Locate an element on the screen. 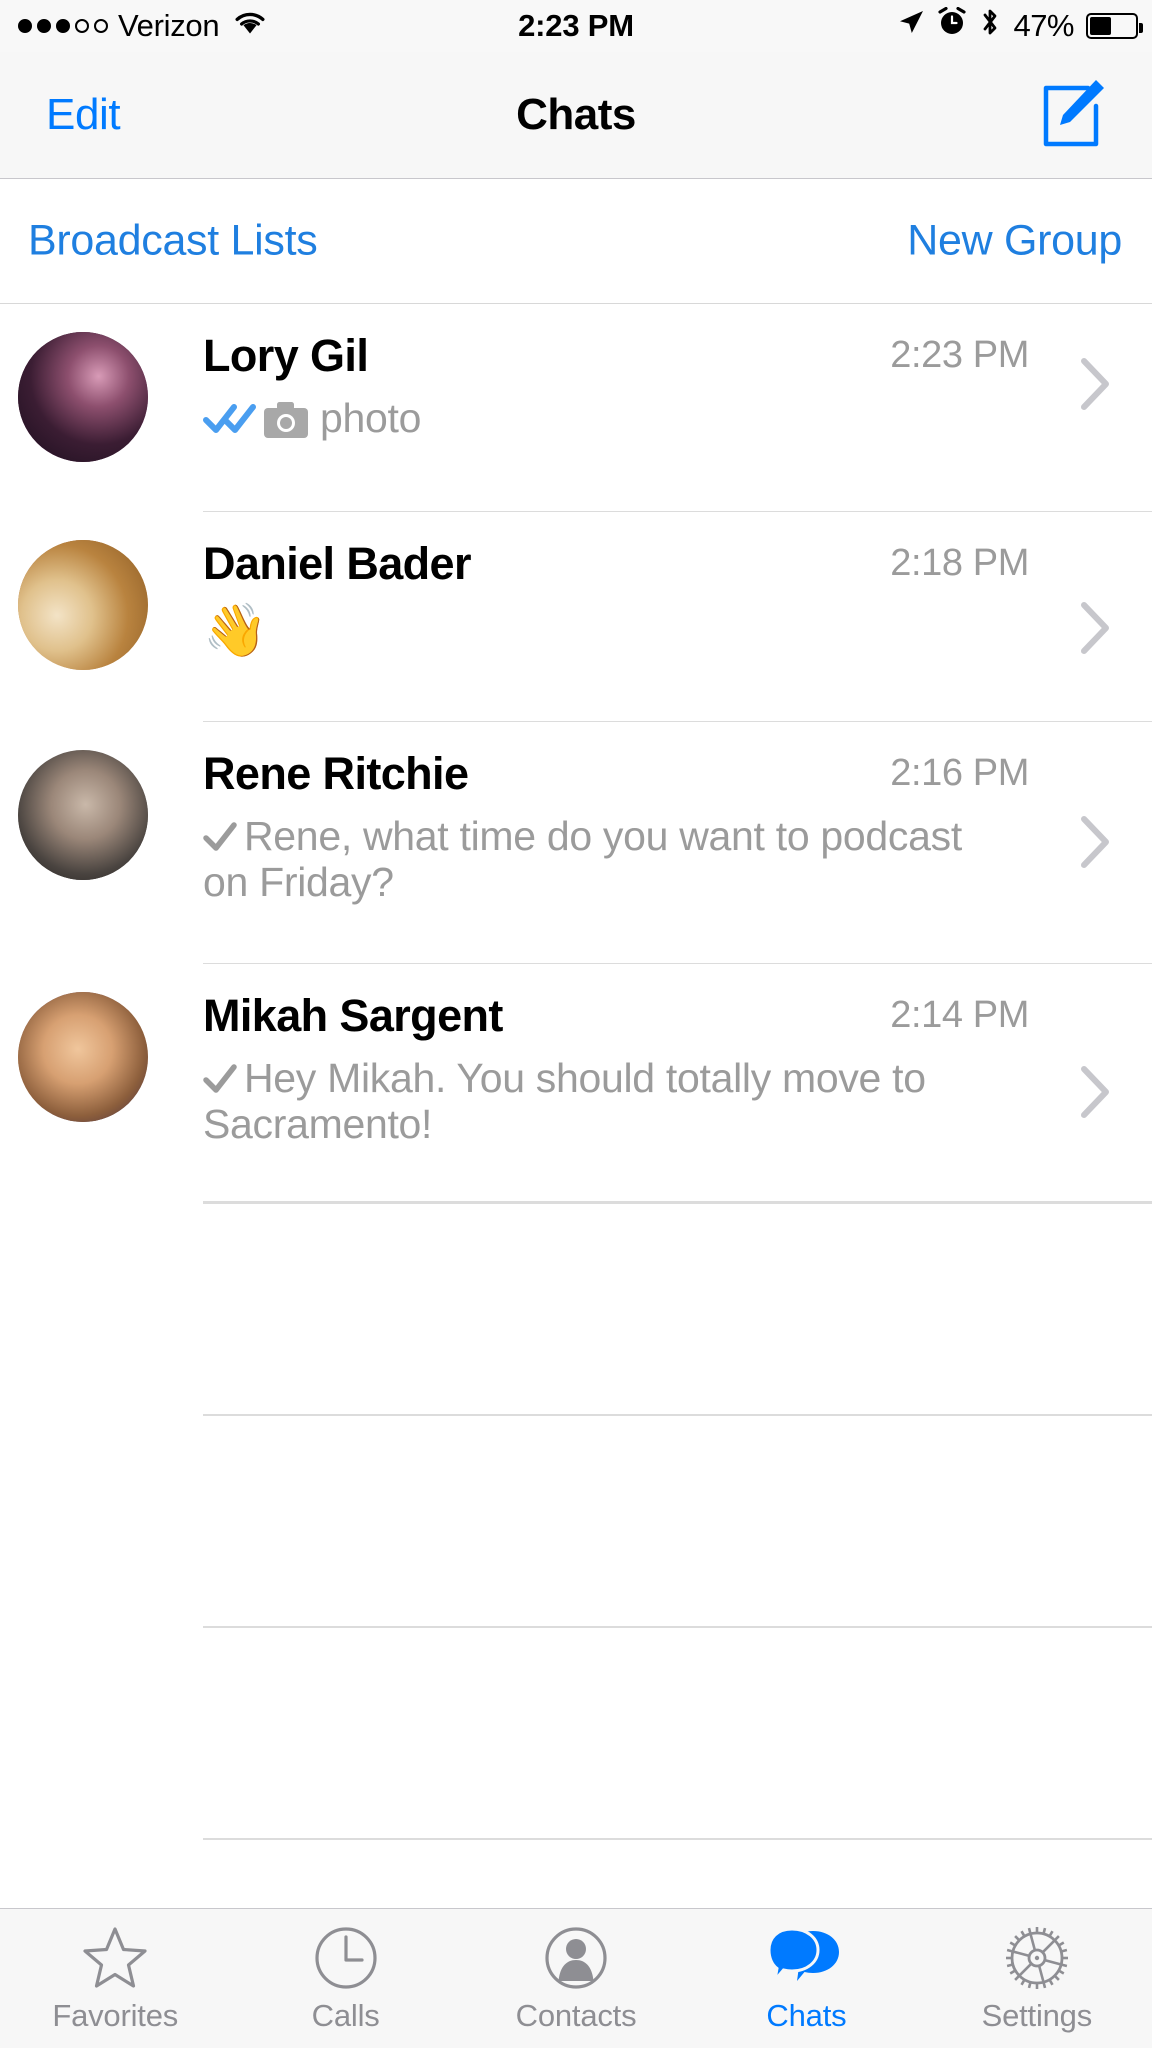  clock-icon is located at coordinates (346, 1958).